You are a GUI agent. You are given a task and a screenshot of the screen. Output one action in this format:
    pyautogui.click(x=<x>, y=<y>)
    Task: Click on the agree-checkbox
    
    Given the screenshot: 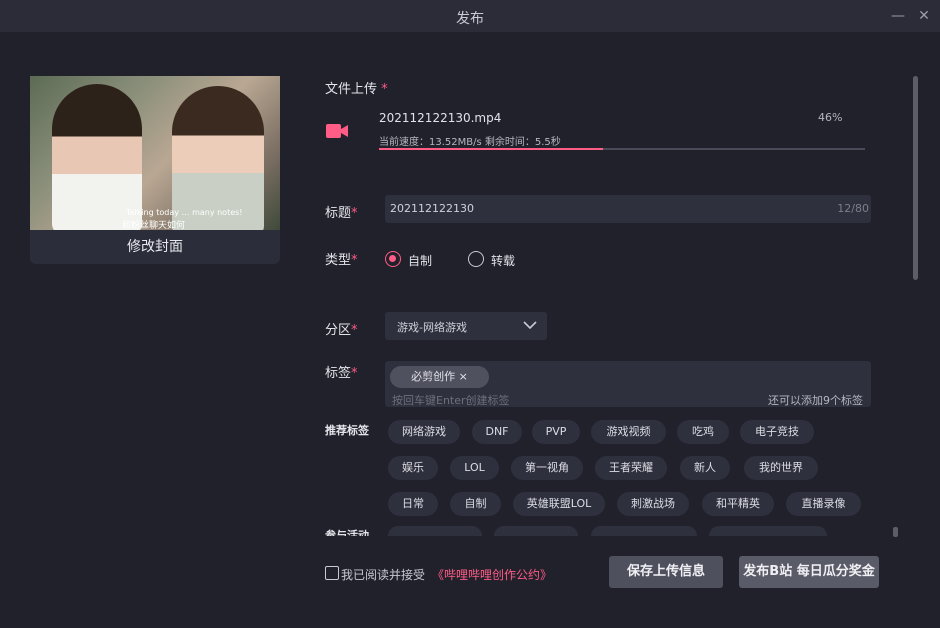 What is the action you would take?
    pyautogui.click(x=332, y=573)
    